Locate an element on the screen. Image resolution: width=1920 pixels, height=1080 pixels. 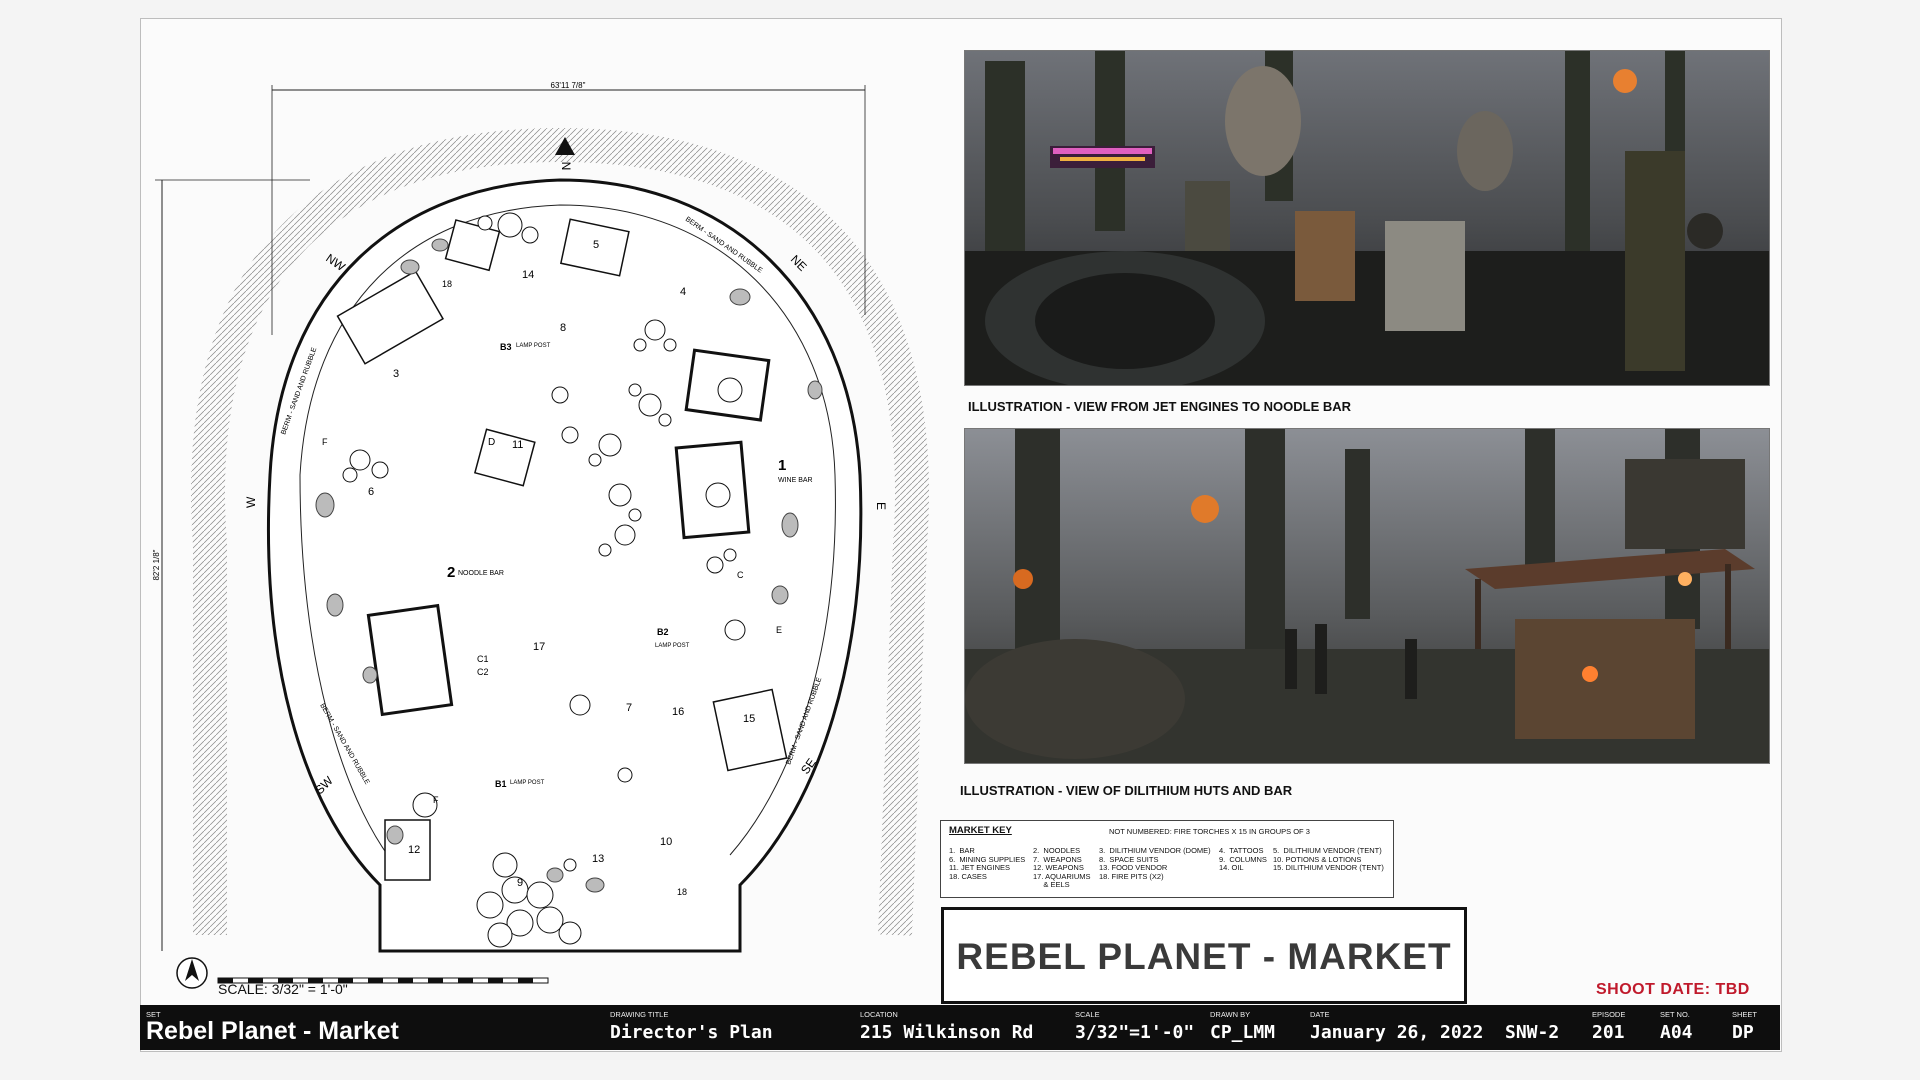
area-2-number: 2 is located at coordinates (451, 572).